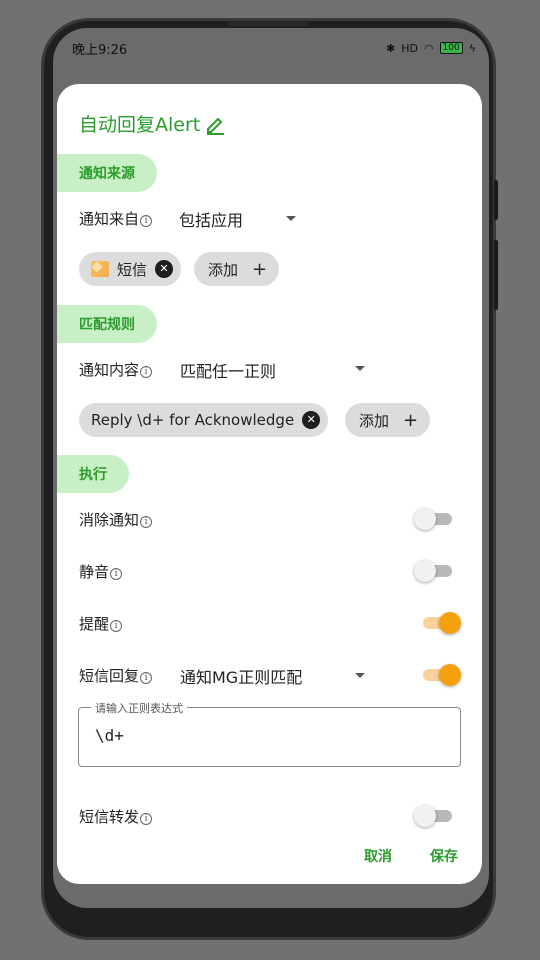  I want to click on status-bar: 晚上9:26 ✱ HD ◠ 100 ϟ, so click(274, 48).